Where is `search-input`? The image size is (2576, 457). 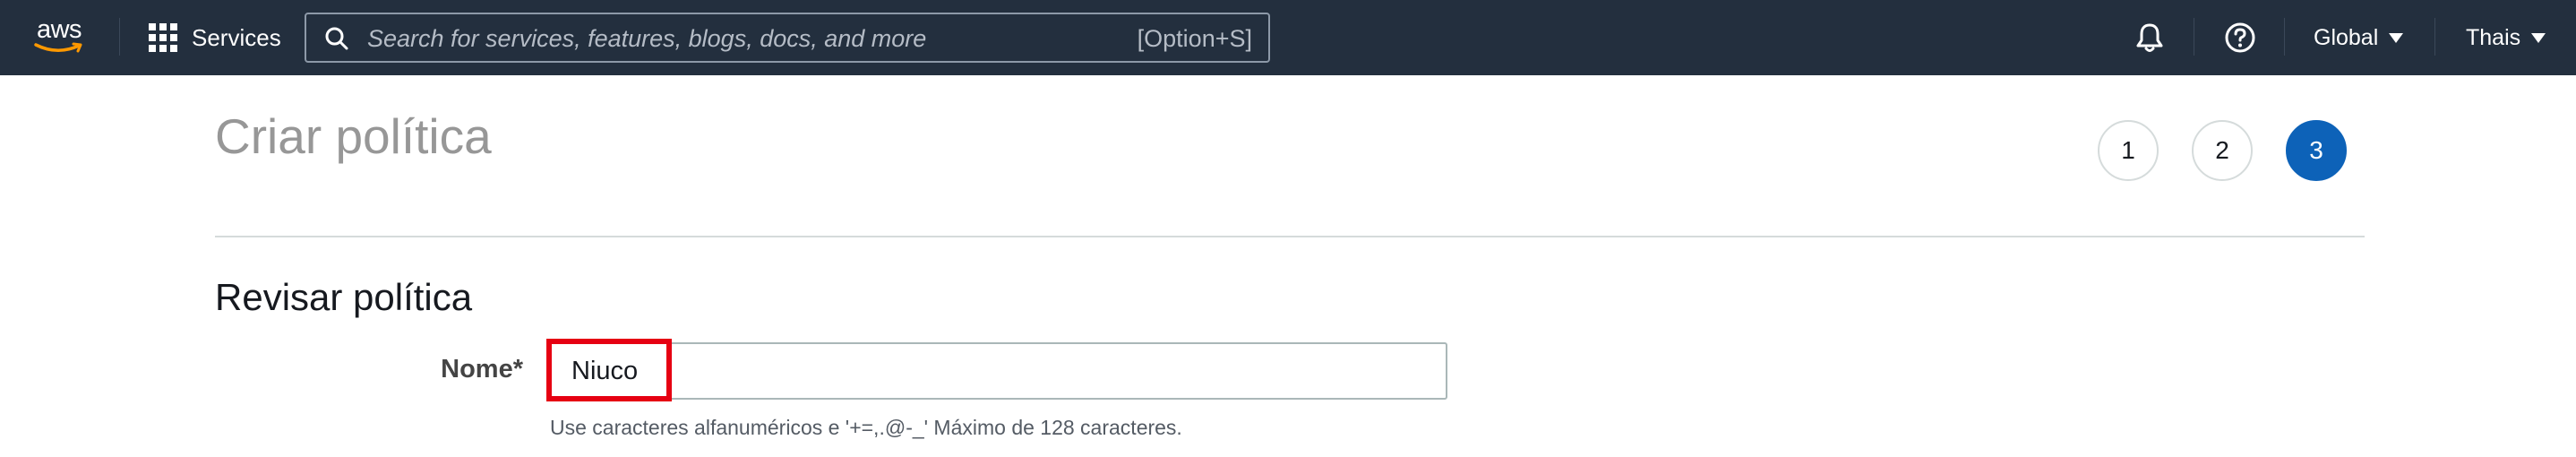
search-input is located at coordinates (752, 39).